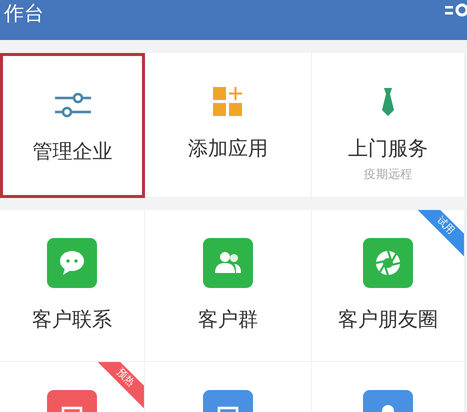  What do you see at coordinates (388, 174) in the screenshot?
I see `app-sublabel: 疫期远程` at bounding box center [388, 174].